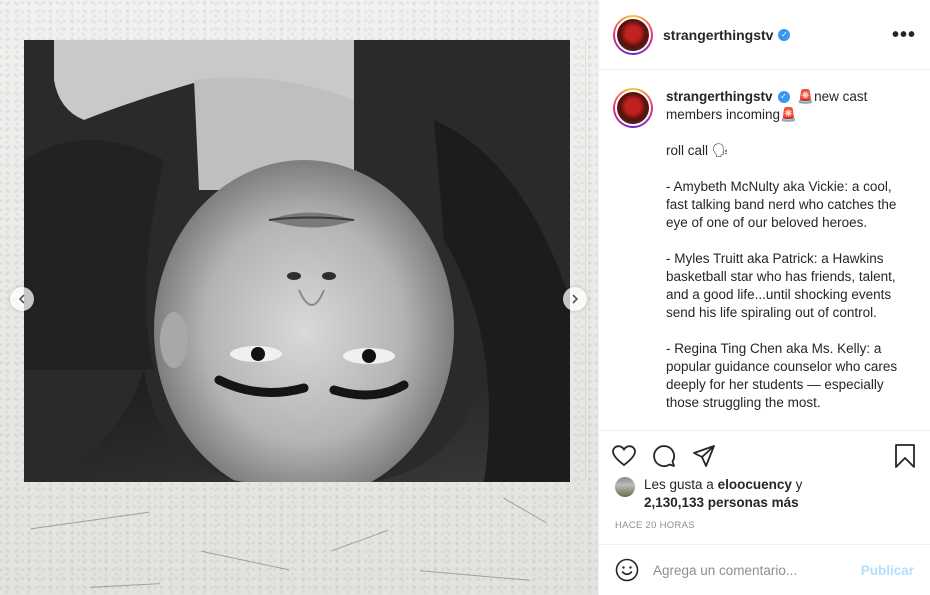  I want to click on caption-avatar, so click(633, 108).